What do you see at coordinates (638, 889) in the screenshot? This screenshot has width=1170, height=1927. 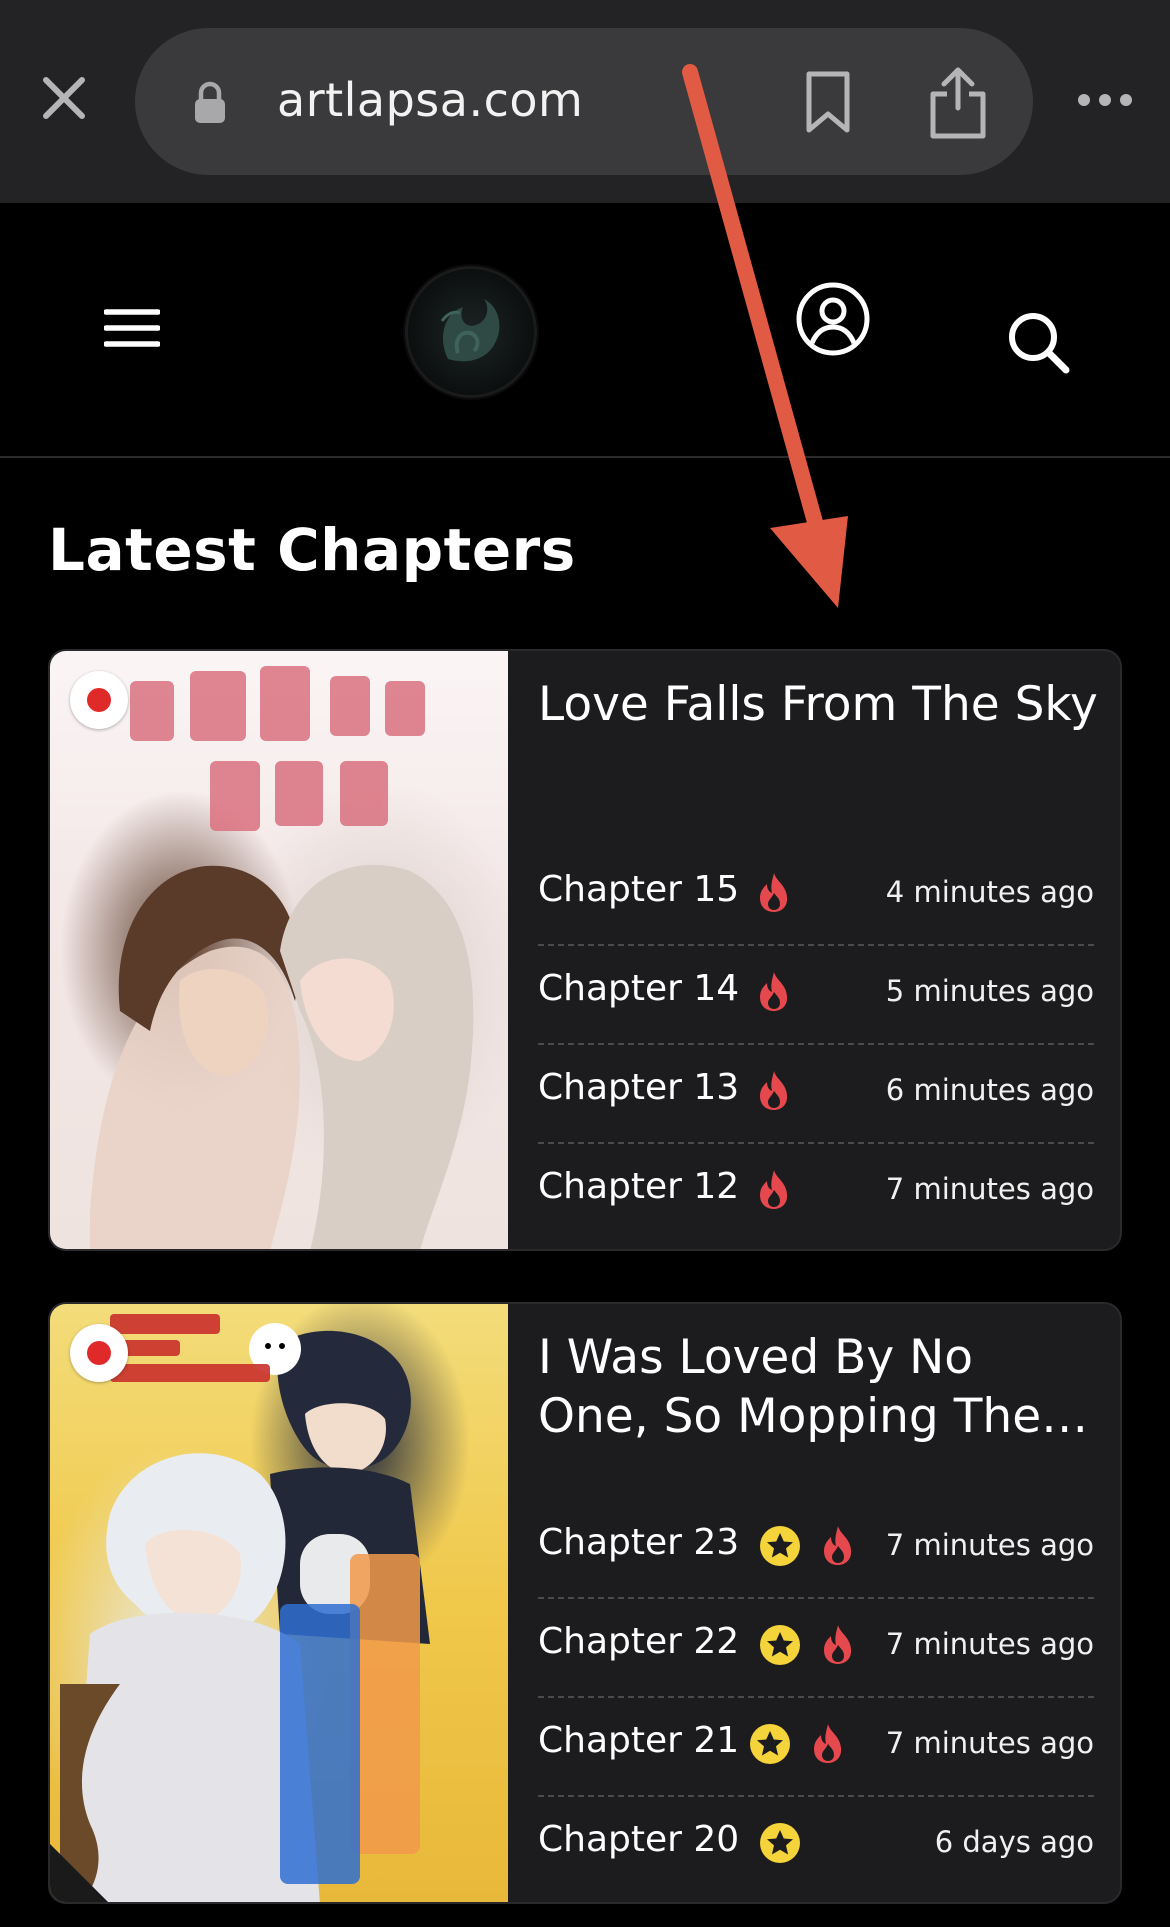 I see `chapter-label: Chapter 15` at bounding box center [638, 889].